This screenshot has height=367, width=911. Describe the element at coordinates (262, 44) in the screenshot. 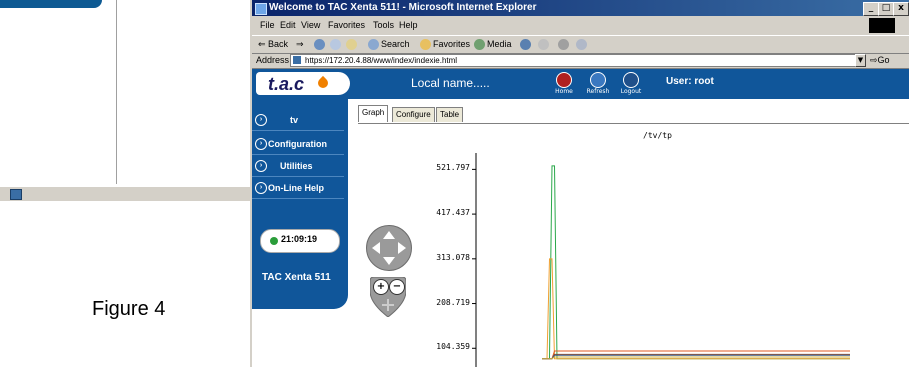

I see `back-arrow-icon: ⇐` at that location.